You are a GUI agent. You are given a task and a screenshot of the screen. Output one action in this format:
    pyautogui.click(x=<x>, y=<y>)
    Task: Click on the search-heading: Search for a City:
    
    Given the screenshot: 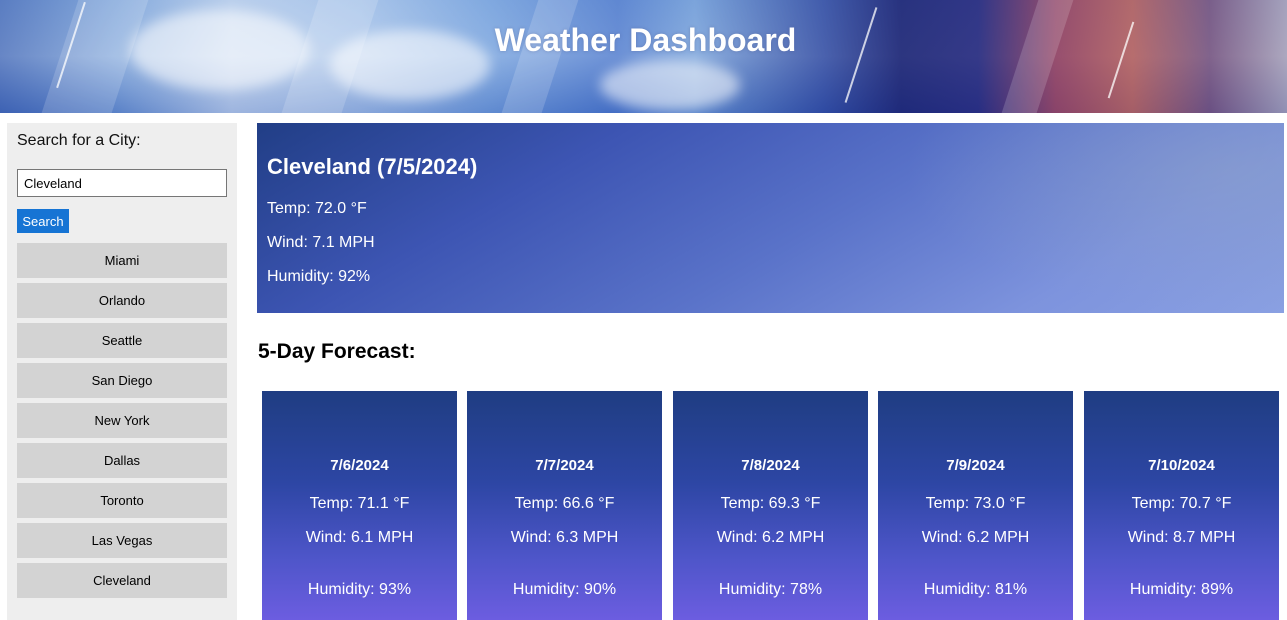 What is the action you would take?
    pyautogui.click(x=79, y=140)
    